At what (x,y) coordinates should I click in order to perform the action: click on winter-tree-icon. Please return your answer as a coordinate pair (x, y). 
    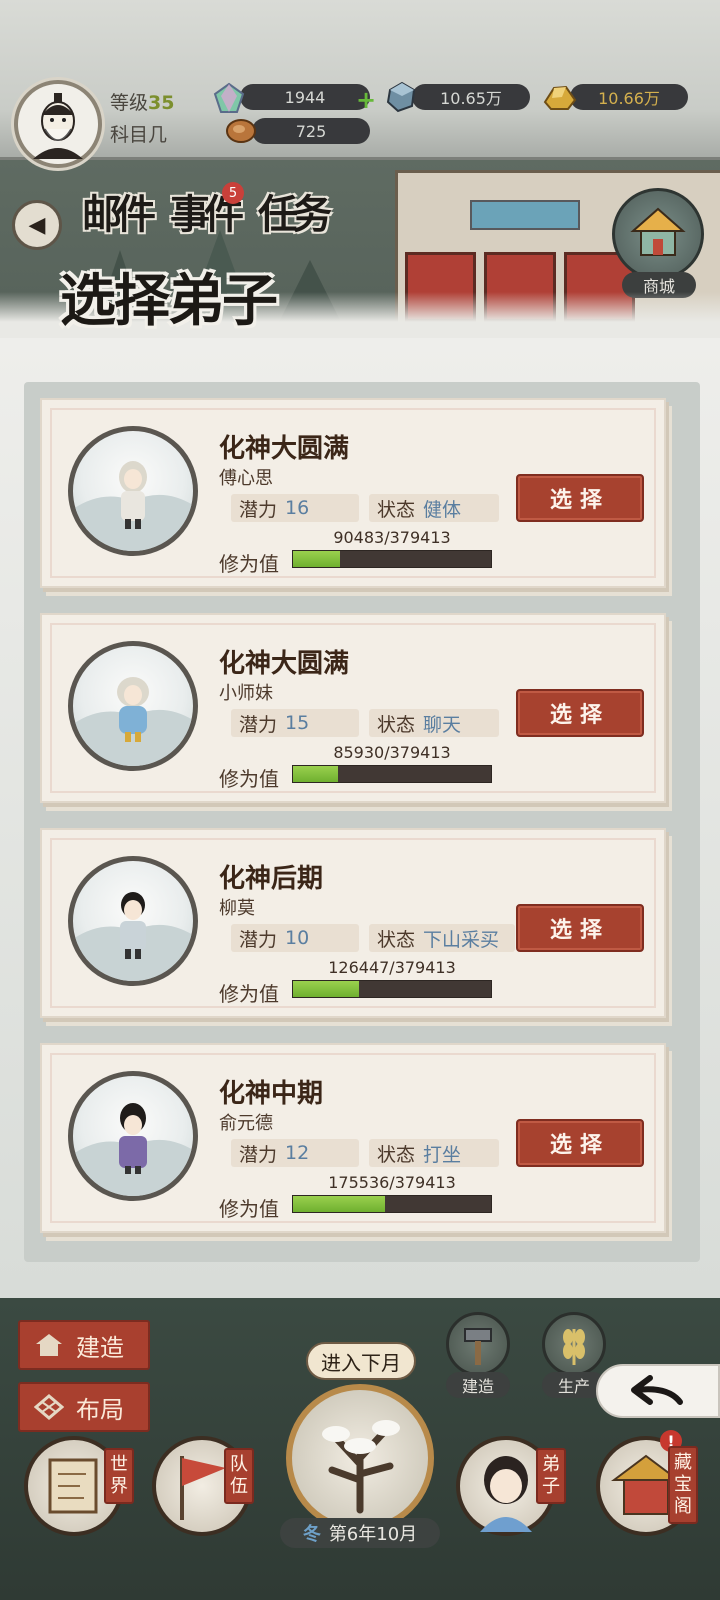
    Looking at the image, I should click on (361, 1467).